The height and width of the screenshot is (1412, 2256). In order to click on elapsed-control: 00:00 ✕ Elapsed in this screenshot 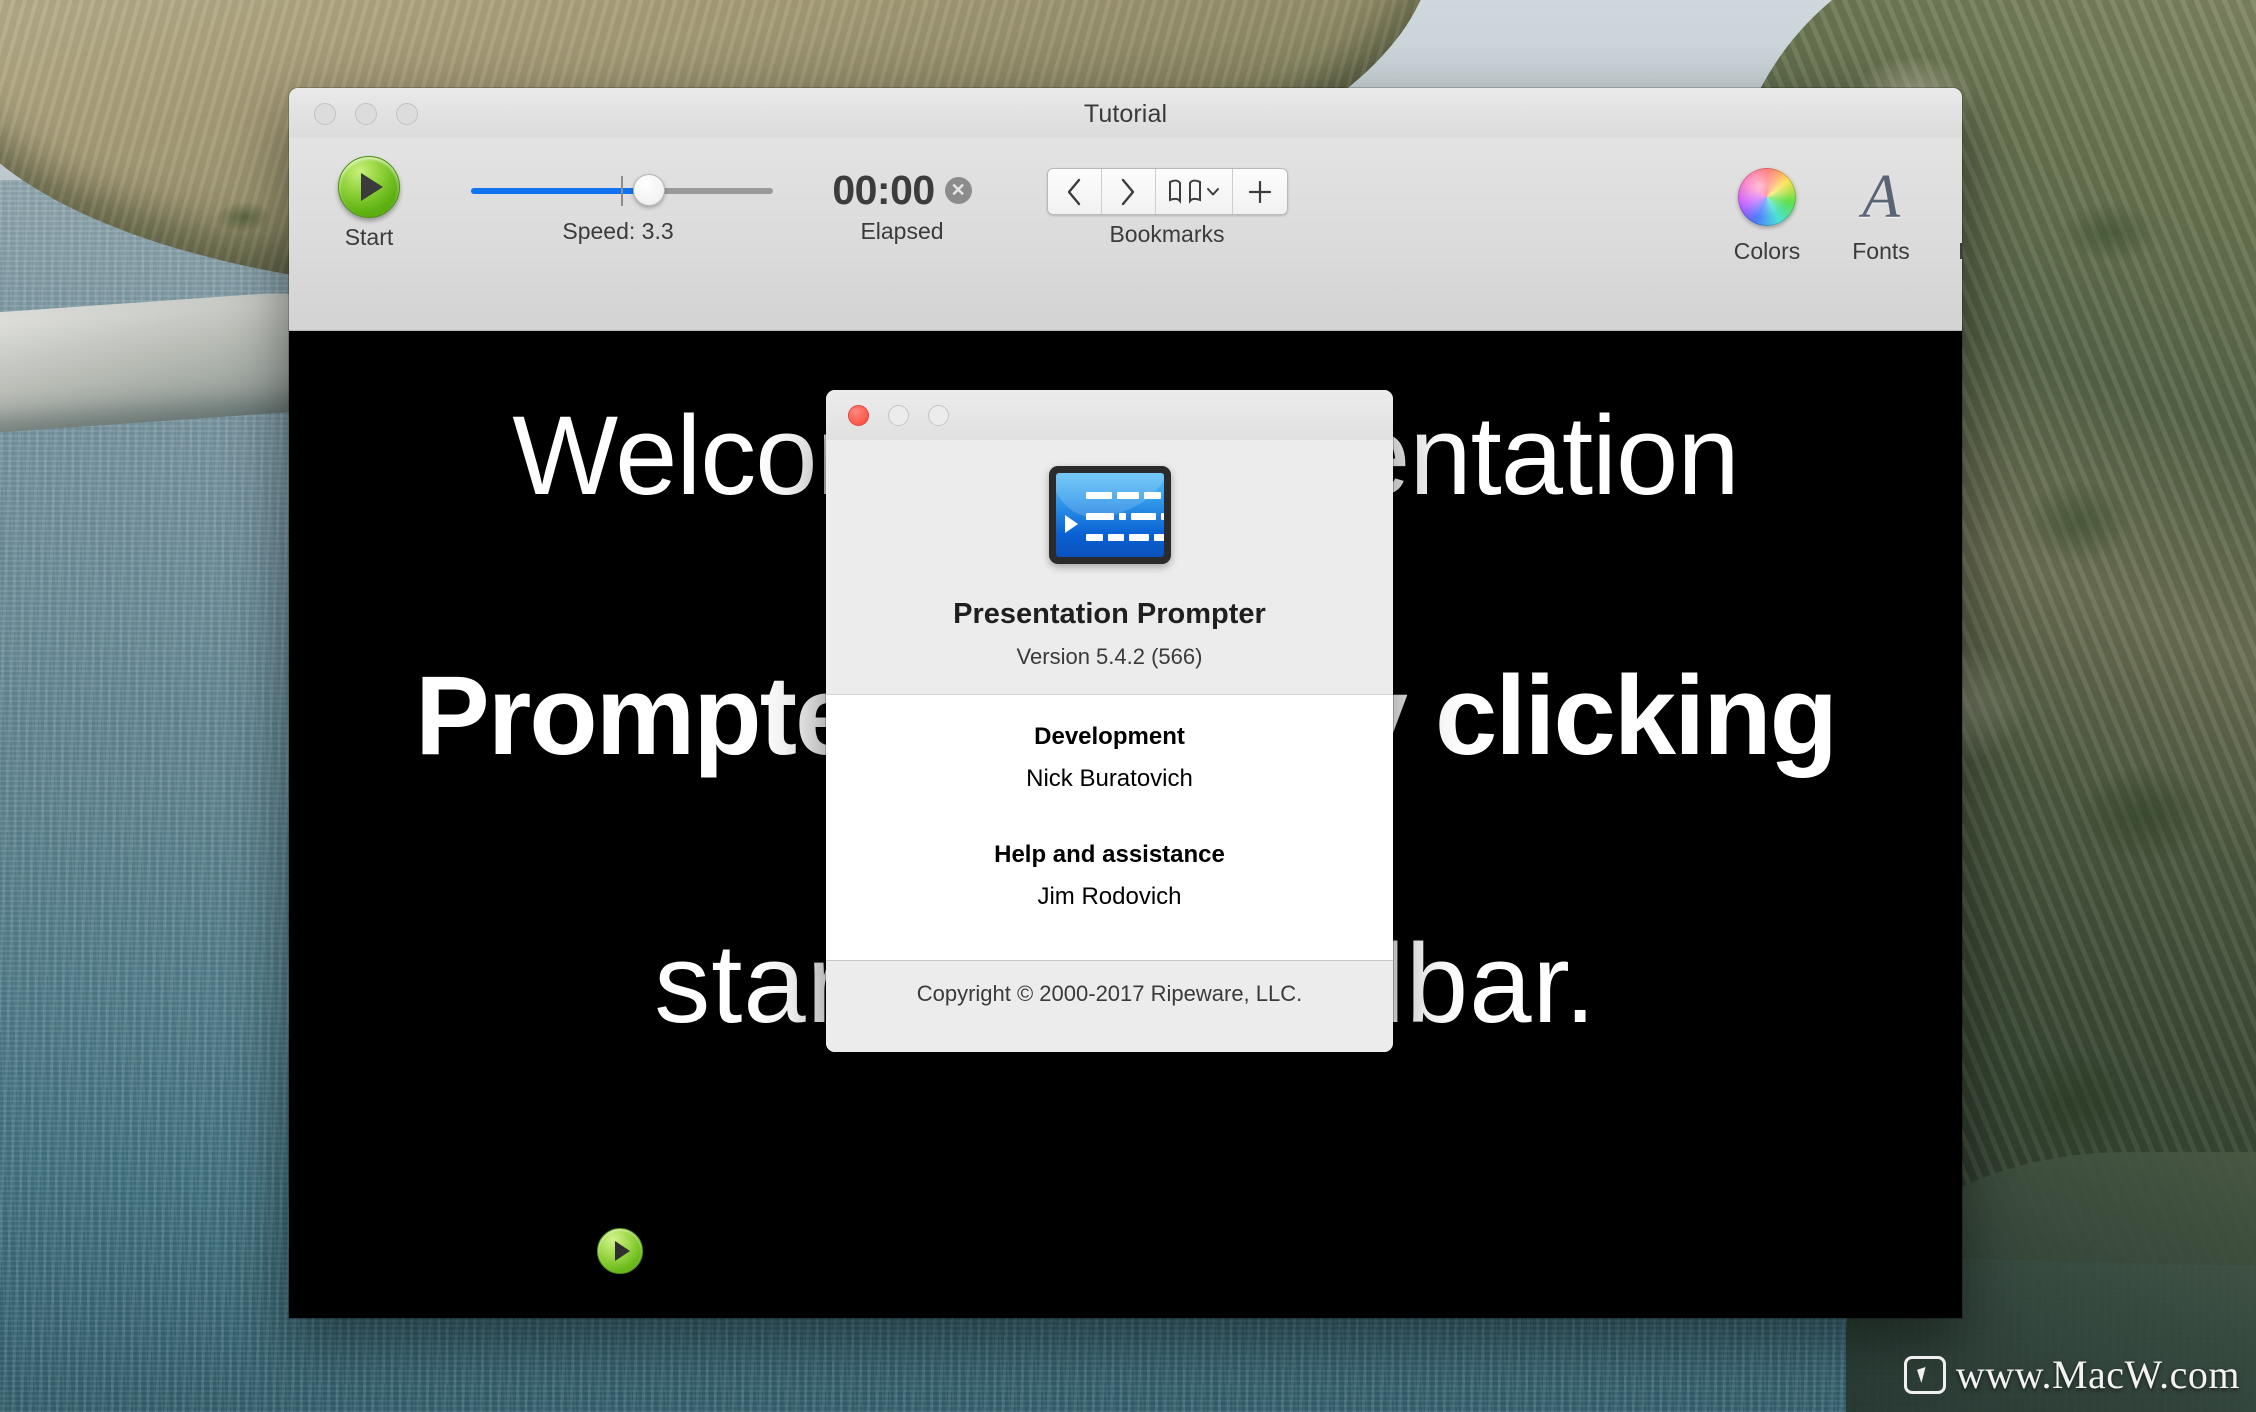, I will do `click(902, 205)`.